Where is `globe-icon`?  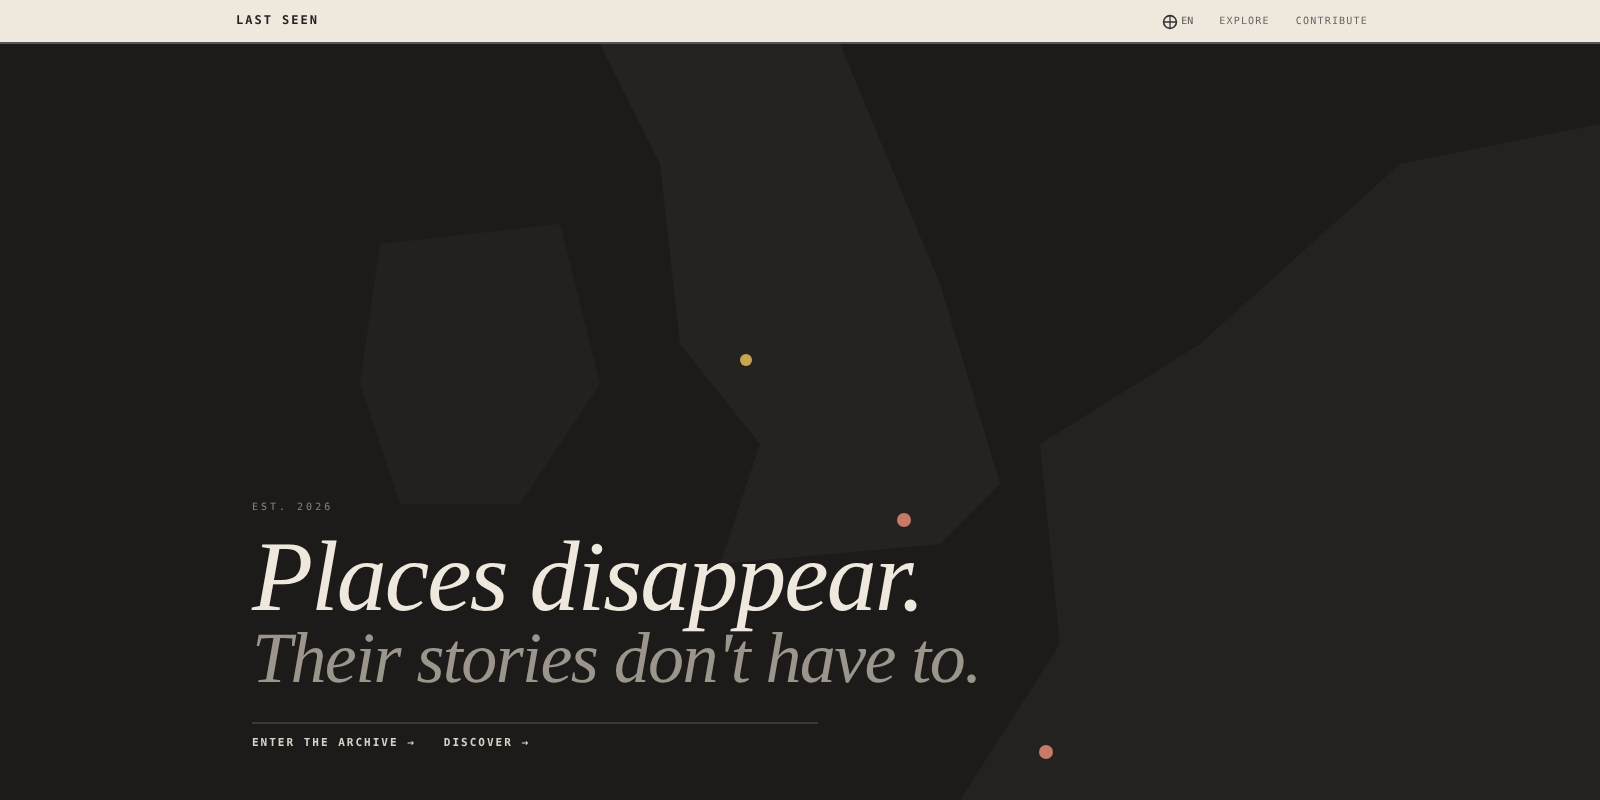 globe-icon is located at coordinates (1169, 21).